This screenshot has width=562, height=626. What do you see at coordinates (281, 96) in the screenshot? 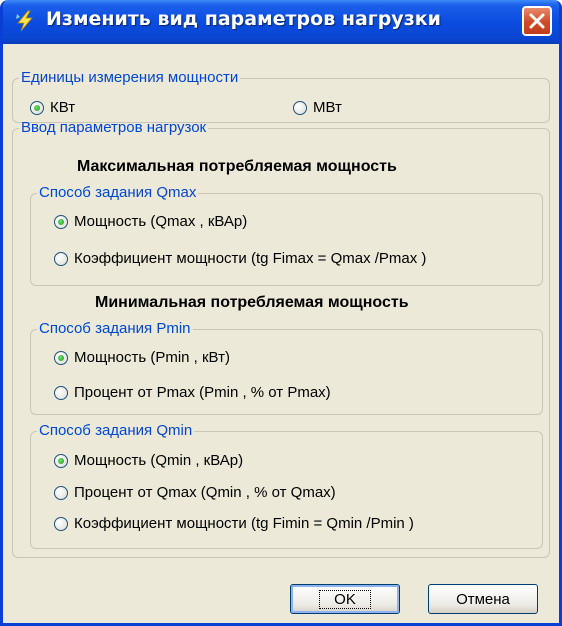
I see `units-group: Единицы измерения мощности` at bounding box center [281, 96].